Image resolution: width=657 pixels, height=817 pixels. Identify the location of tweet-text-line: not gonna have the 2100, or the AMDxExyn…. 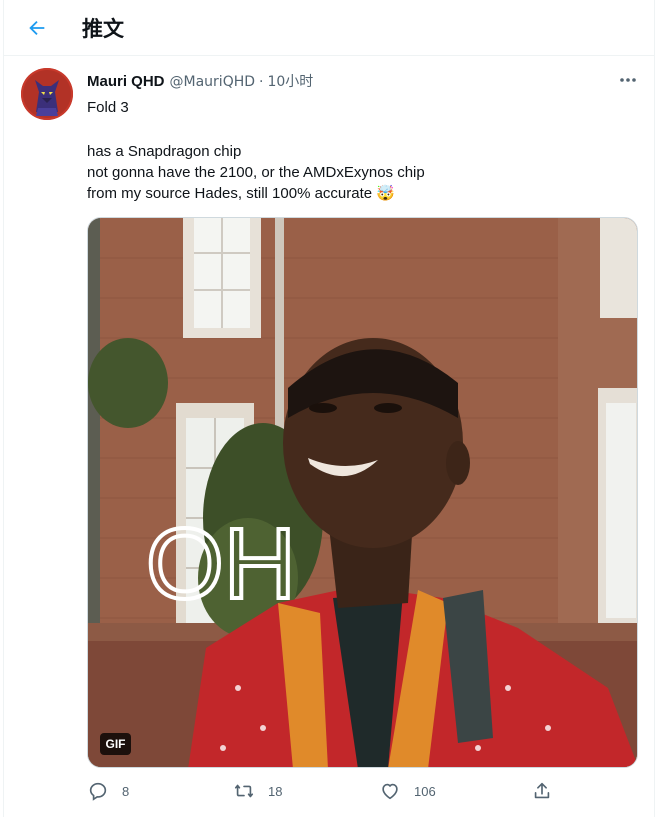
(256, 172).